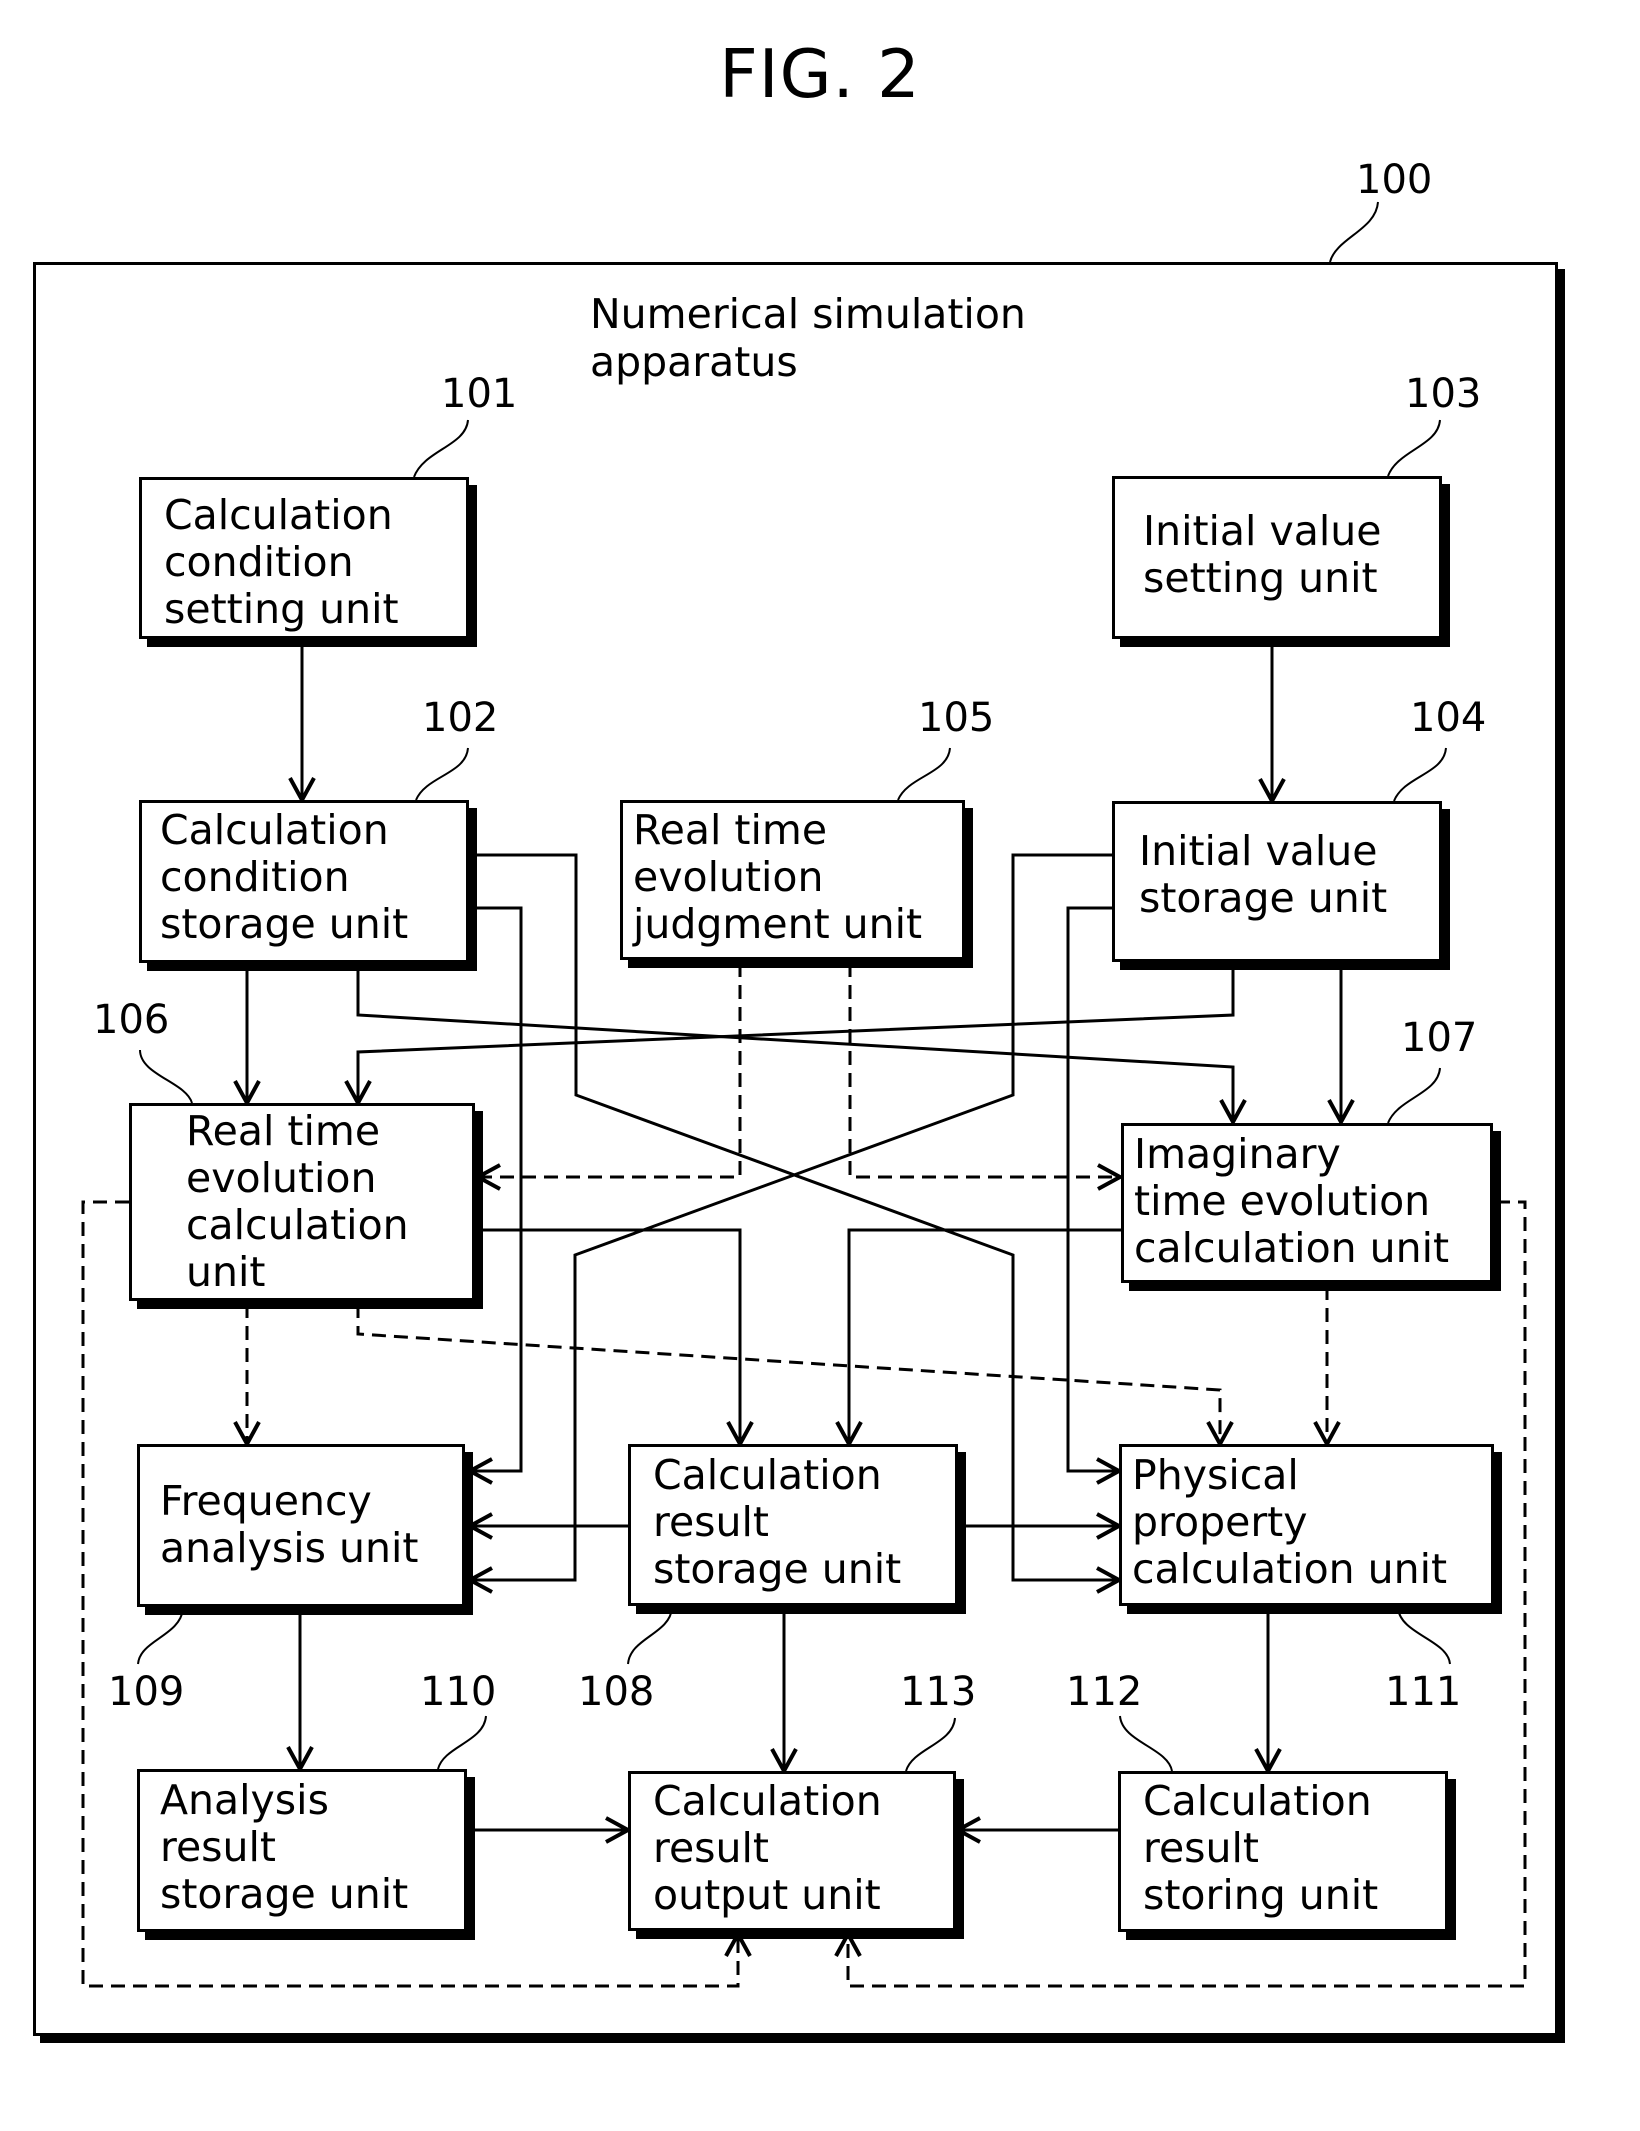  I want to click on unit-physical-property-calculation: Physical property calculation unit, so click(1306, 1525).